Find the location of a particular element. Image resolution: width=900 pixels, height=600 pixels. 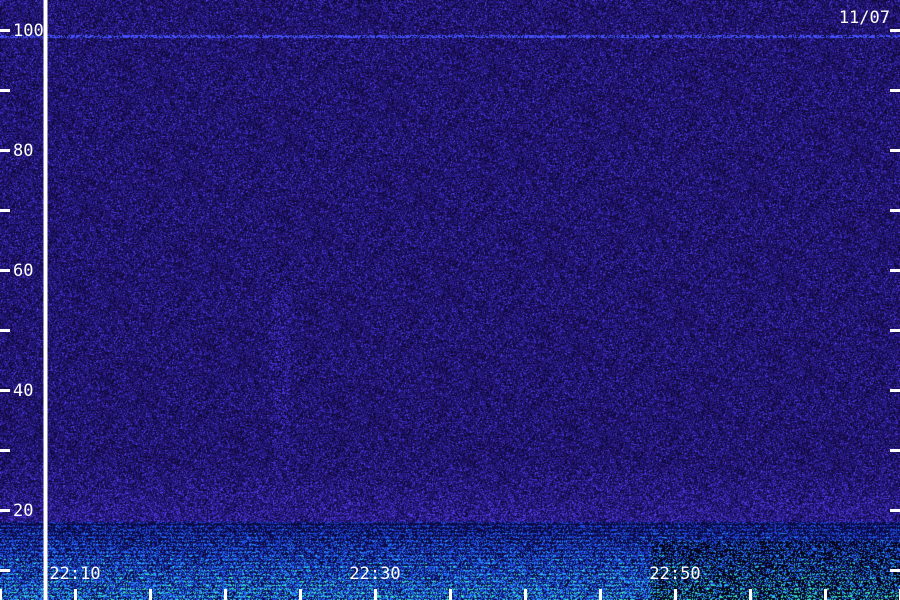

y-tick-label: 60 is located at coordinates (23, 271).